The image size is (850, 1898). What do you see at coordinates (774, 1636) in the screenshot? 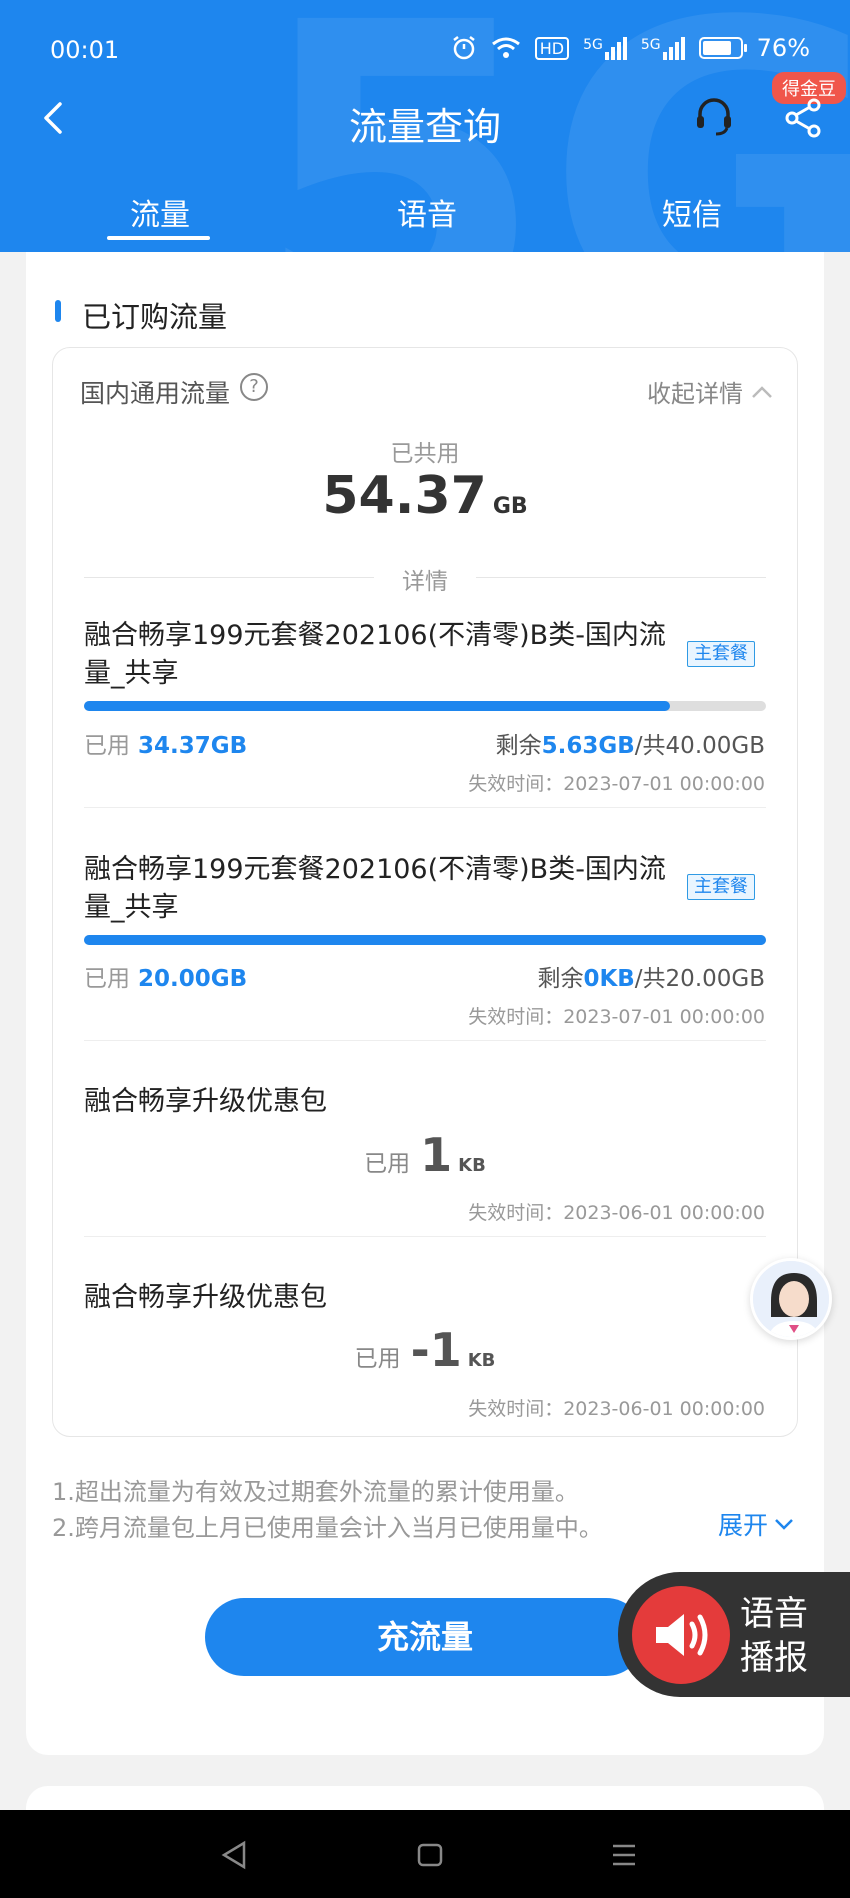
I see `voice-broadcast-label: 语音 播报` at bounding box center [774, 1636].